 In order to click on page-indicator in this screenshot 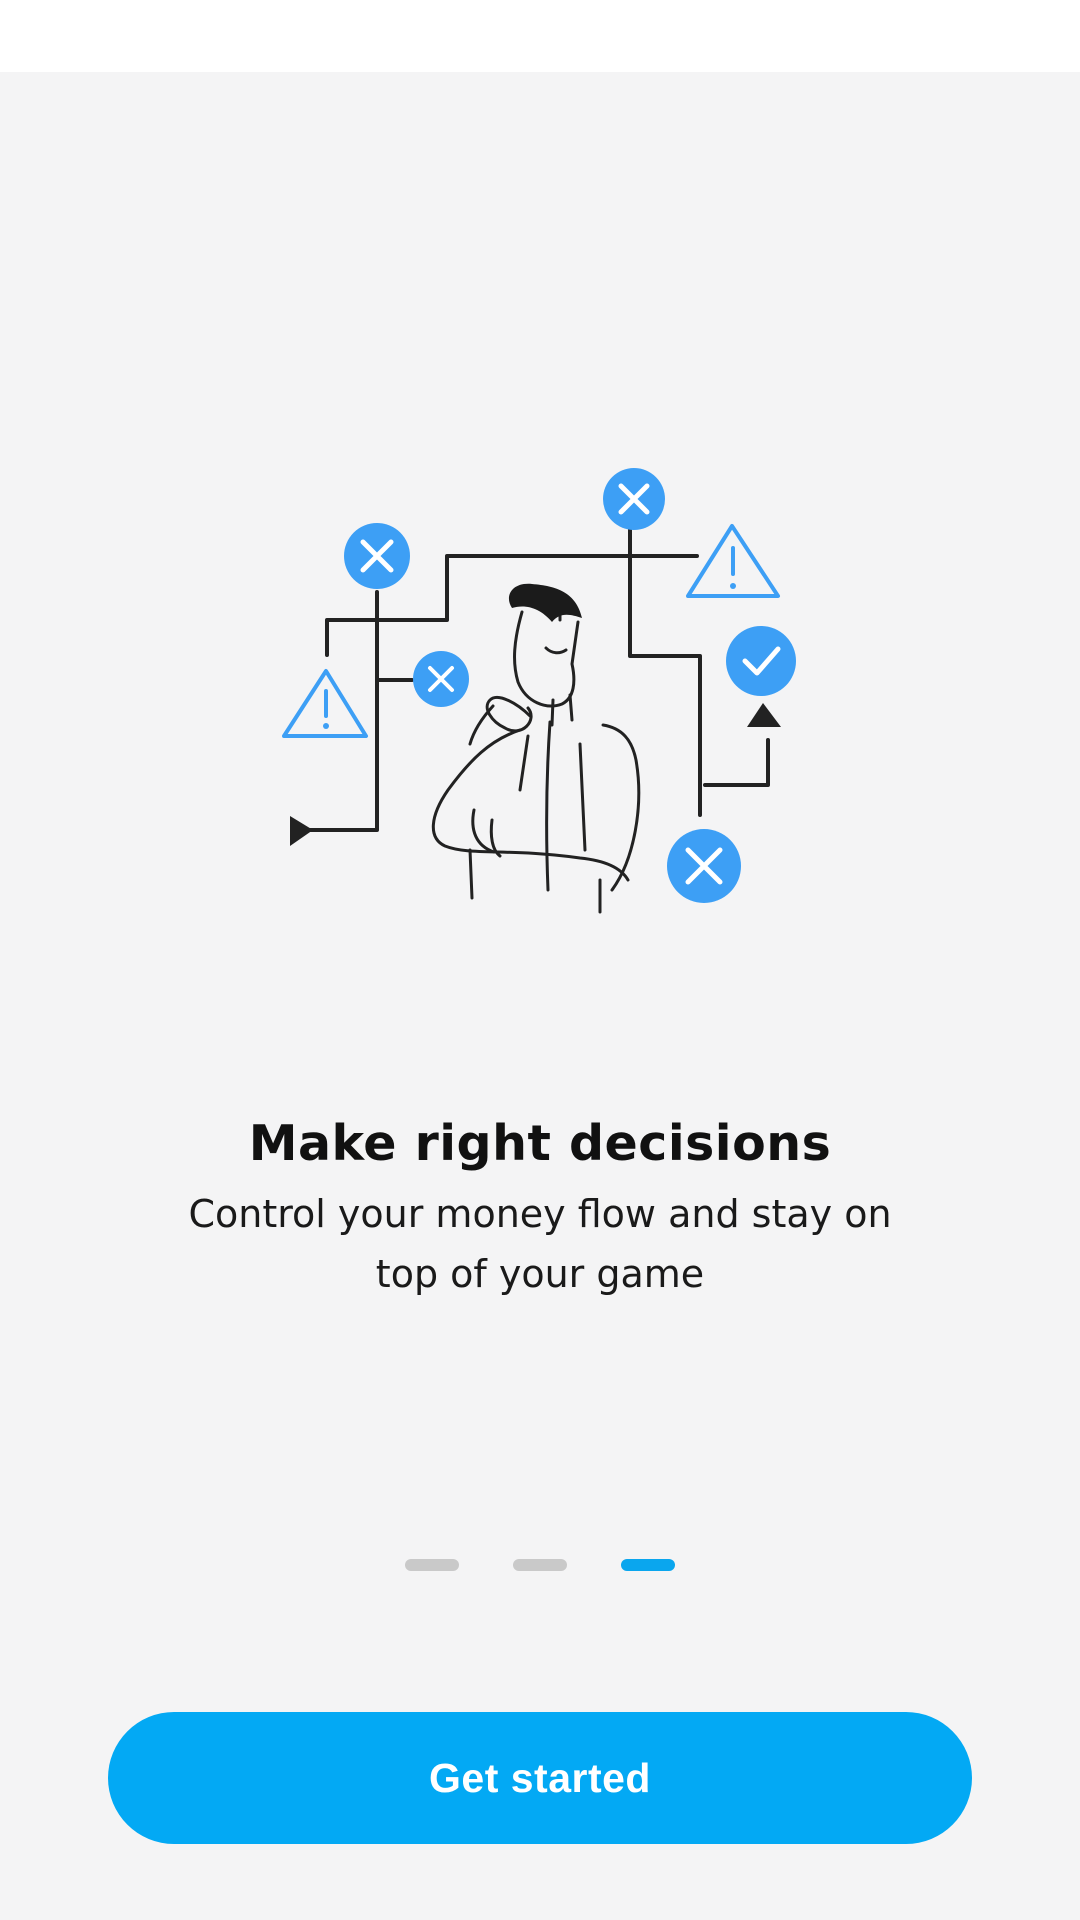, I will do `click(540, 1565)`.